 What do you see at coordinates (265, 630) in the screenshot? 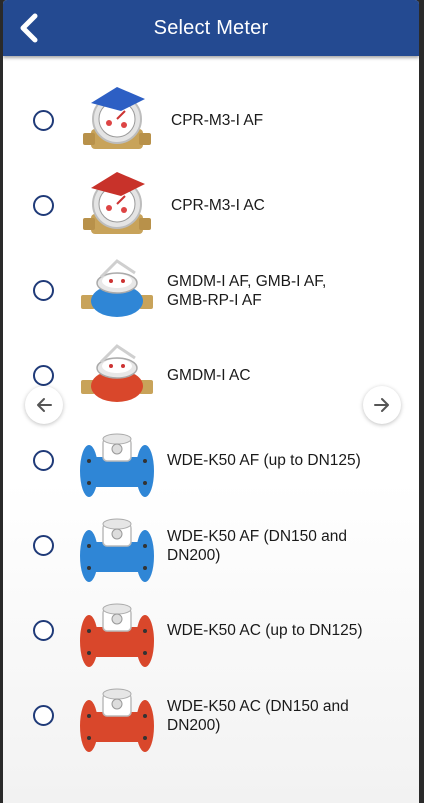
I see `meter-label: WDE-K50 AC (up to DN125)` at bounding box center [265, 630].